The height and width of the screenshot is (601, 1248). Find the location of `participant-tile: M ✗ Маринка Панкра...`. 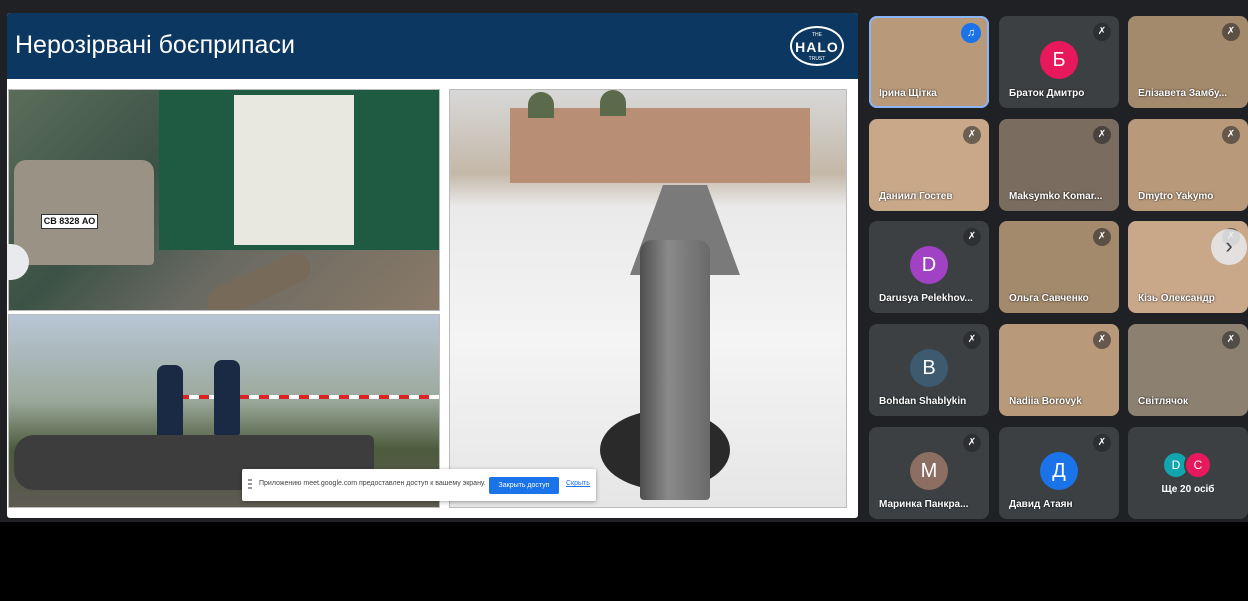

participant-tile: M ✗ Маринка Панкра... is located at coordinates (929, 473).